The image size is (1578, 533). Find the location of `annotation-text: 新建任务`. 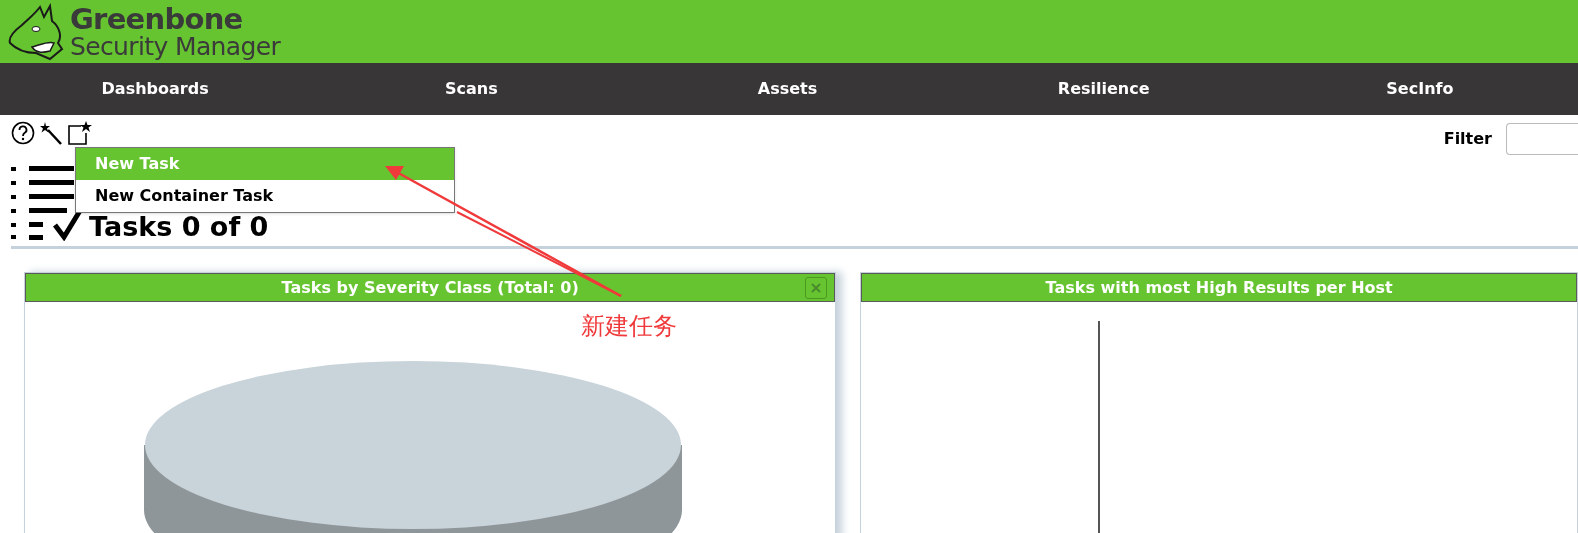

annotation-text: 新建任务 is located at coordinates (629, 326).